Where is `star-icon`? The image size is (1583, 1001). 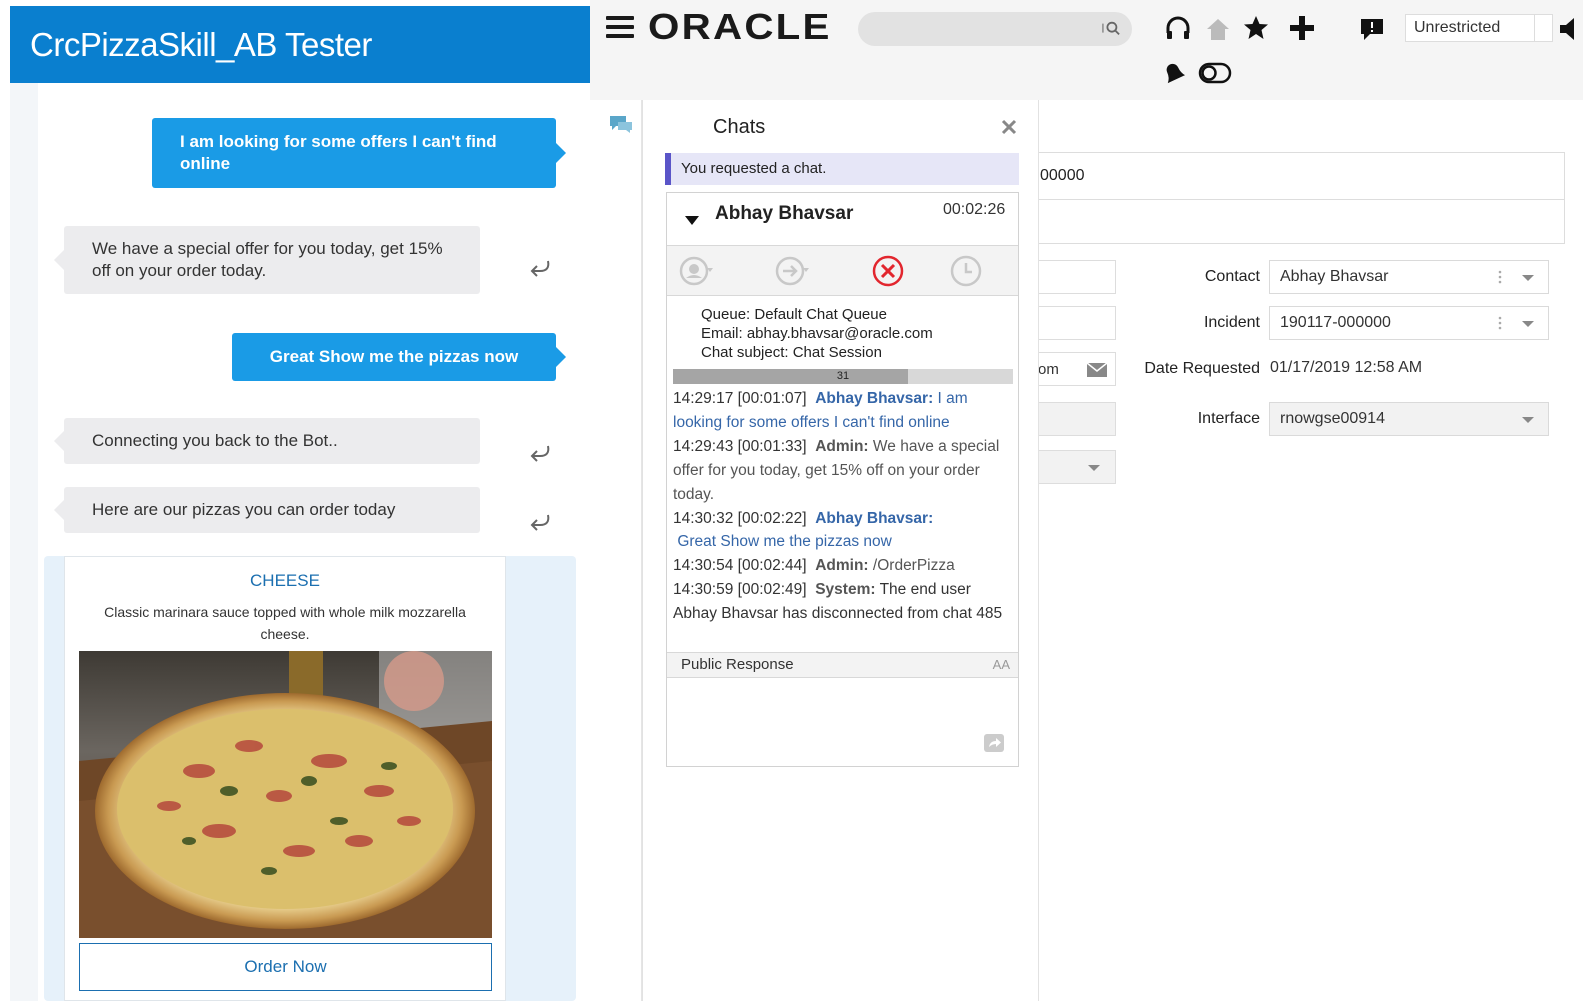
star-icon is located at coordinates (1256, 28).